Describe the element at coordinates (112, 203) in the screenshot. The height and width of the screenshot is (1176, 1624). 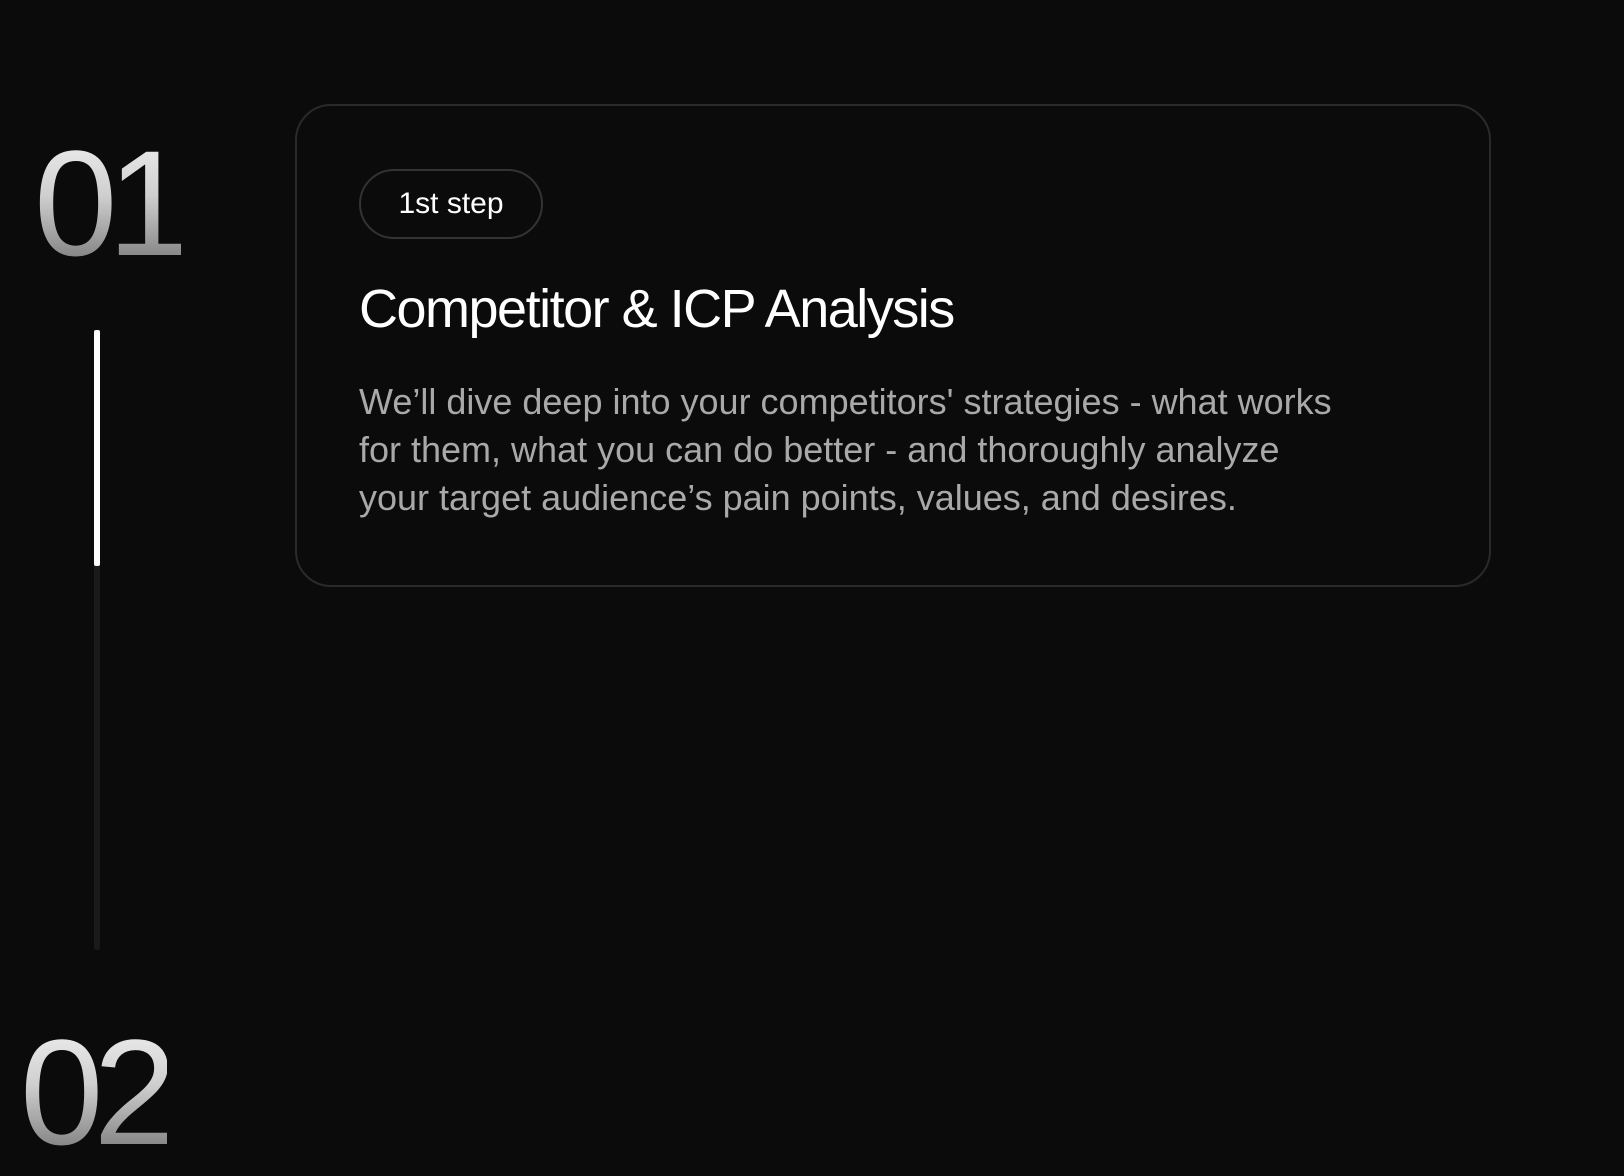
I see `step-number-01: 01` at that location.